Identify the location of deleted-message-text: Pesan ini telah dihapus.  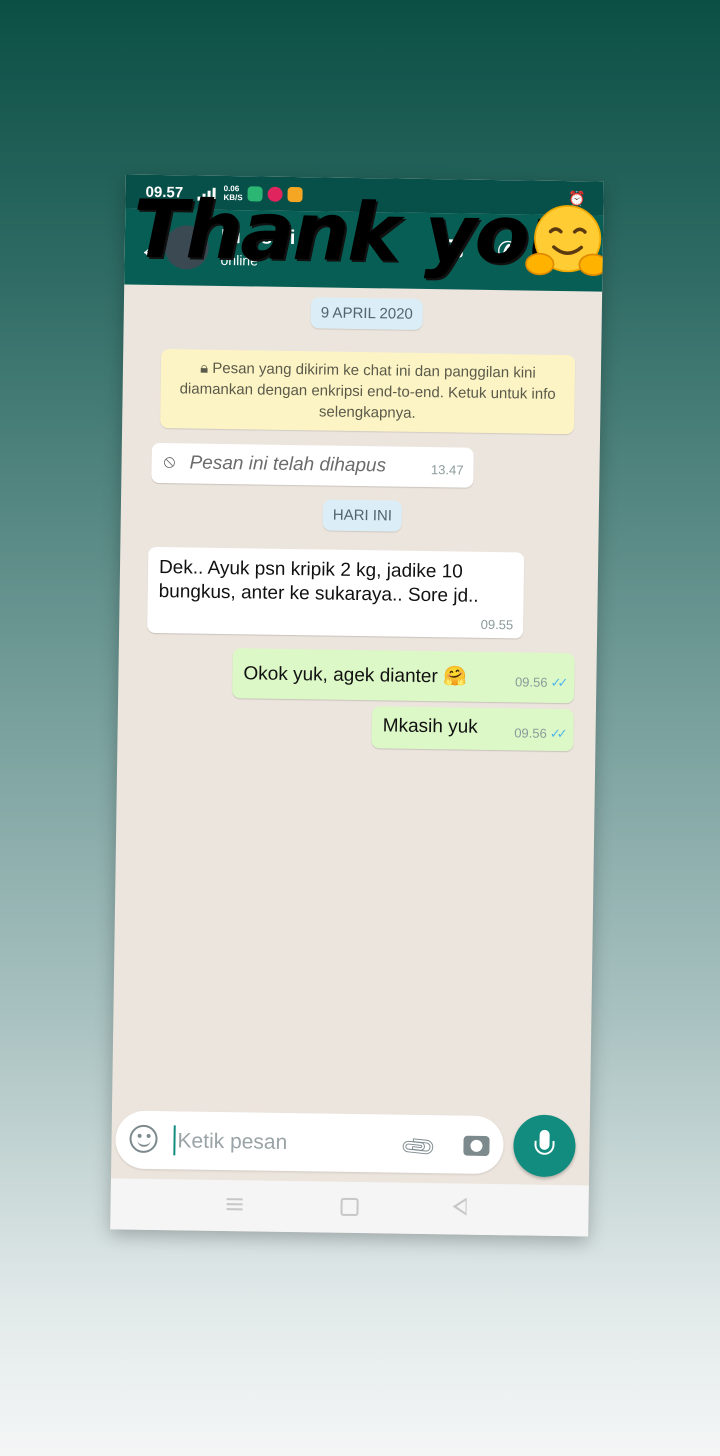
(288, 464).